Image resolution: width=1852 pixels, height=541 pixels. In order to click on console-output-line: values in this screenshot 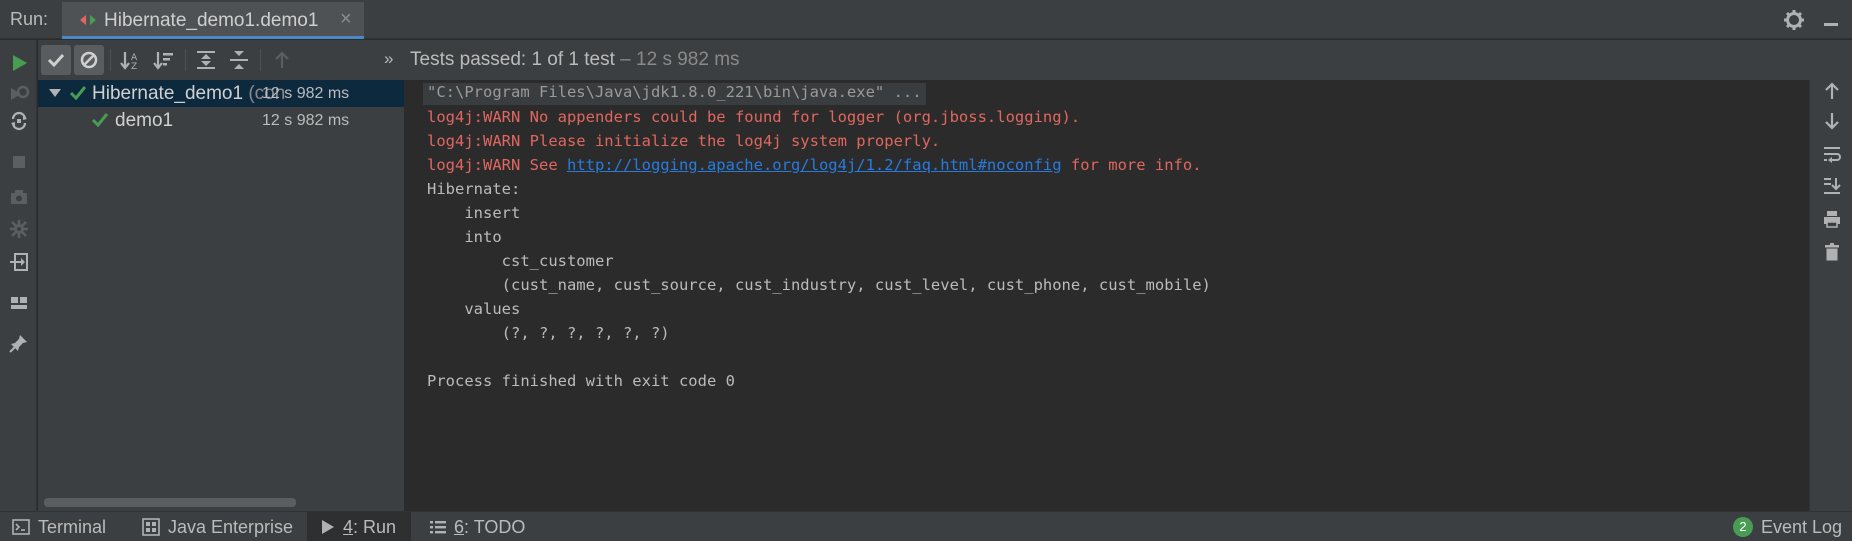, I will do `click(474, 309)`.